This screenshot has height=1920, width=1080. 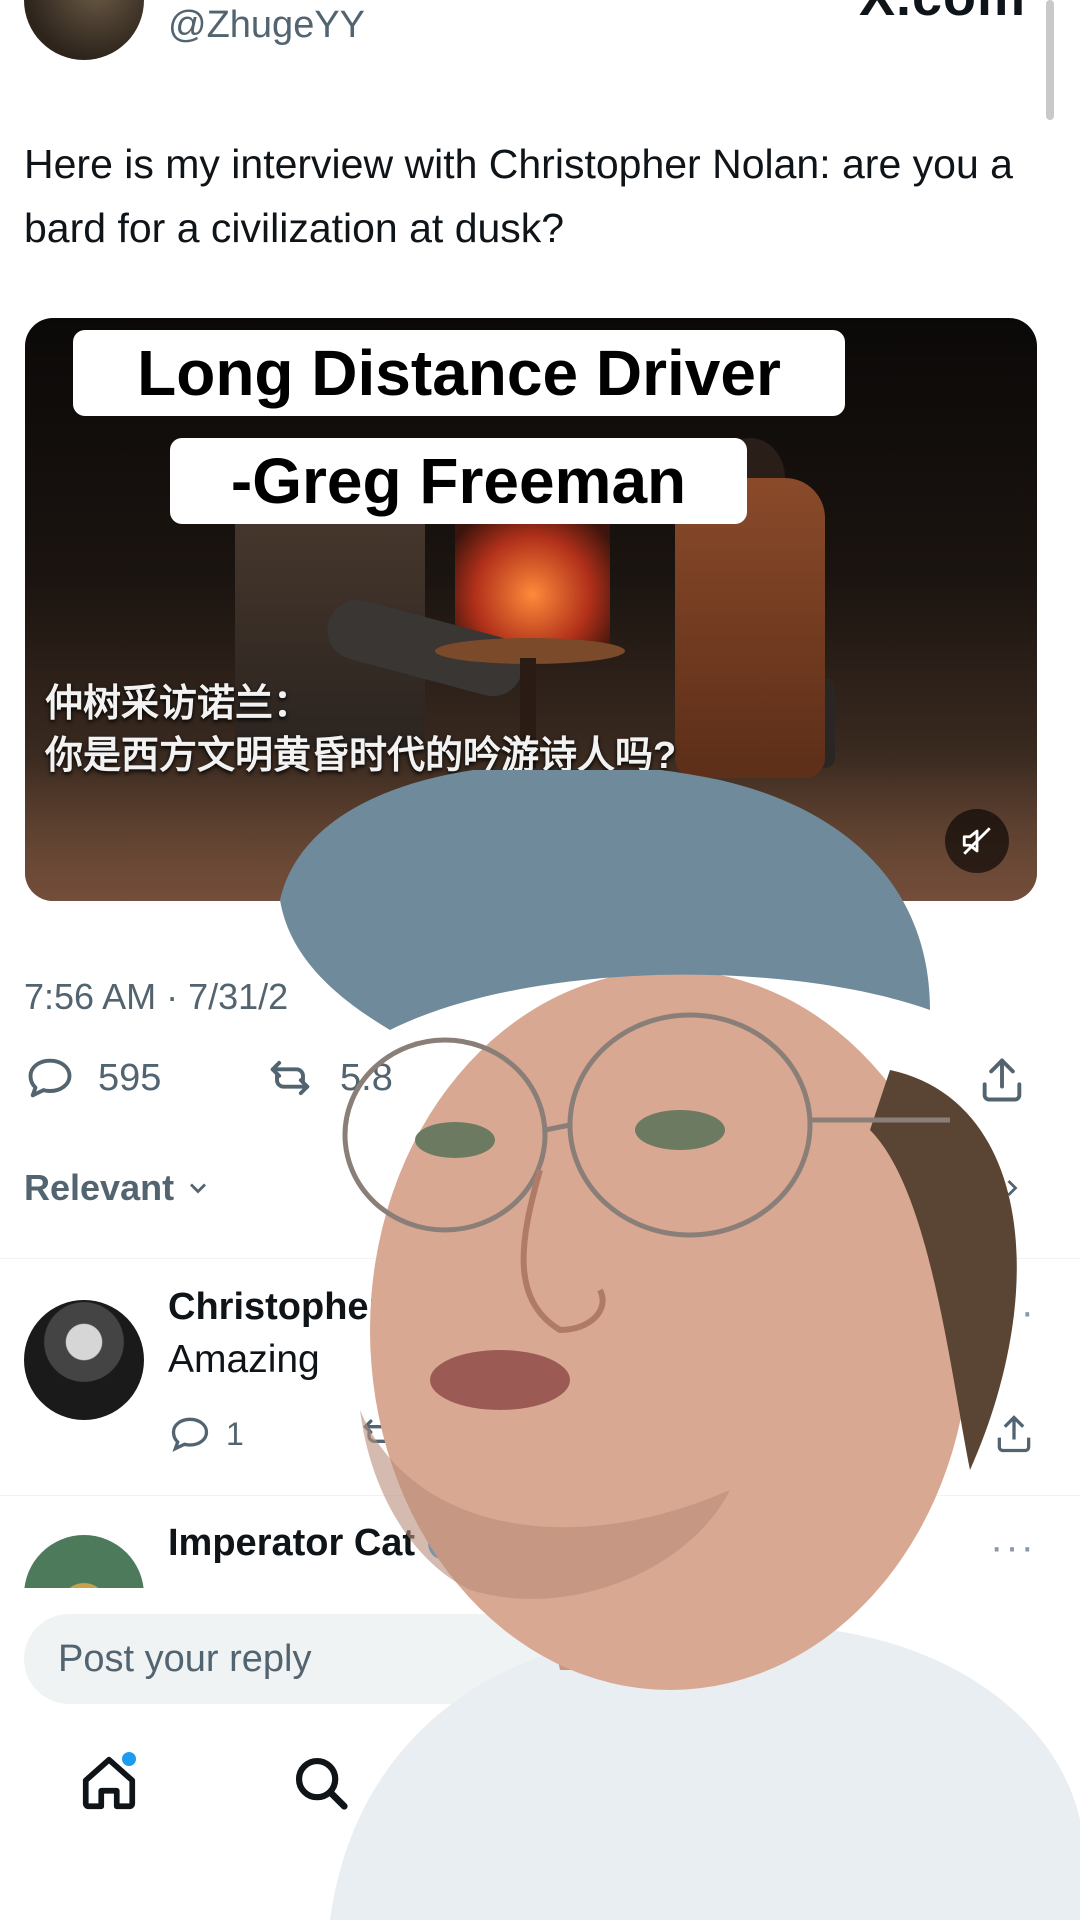 I want to click on reply-avatar, so click(x=84, y=1360).